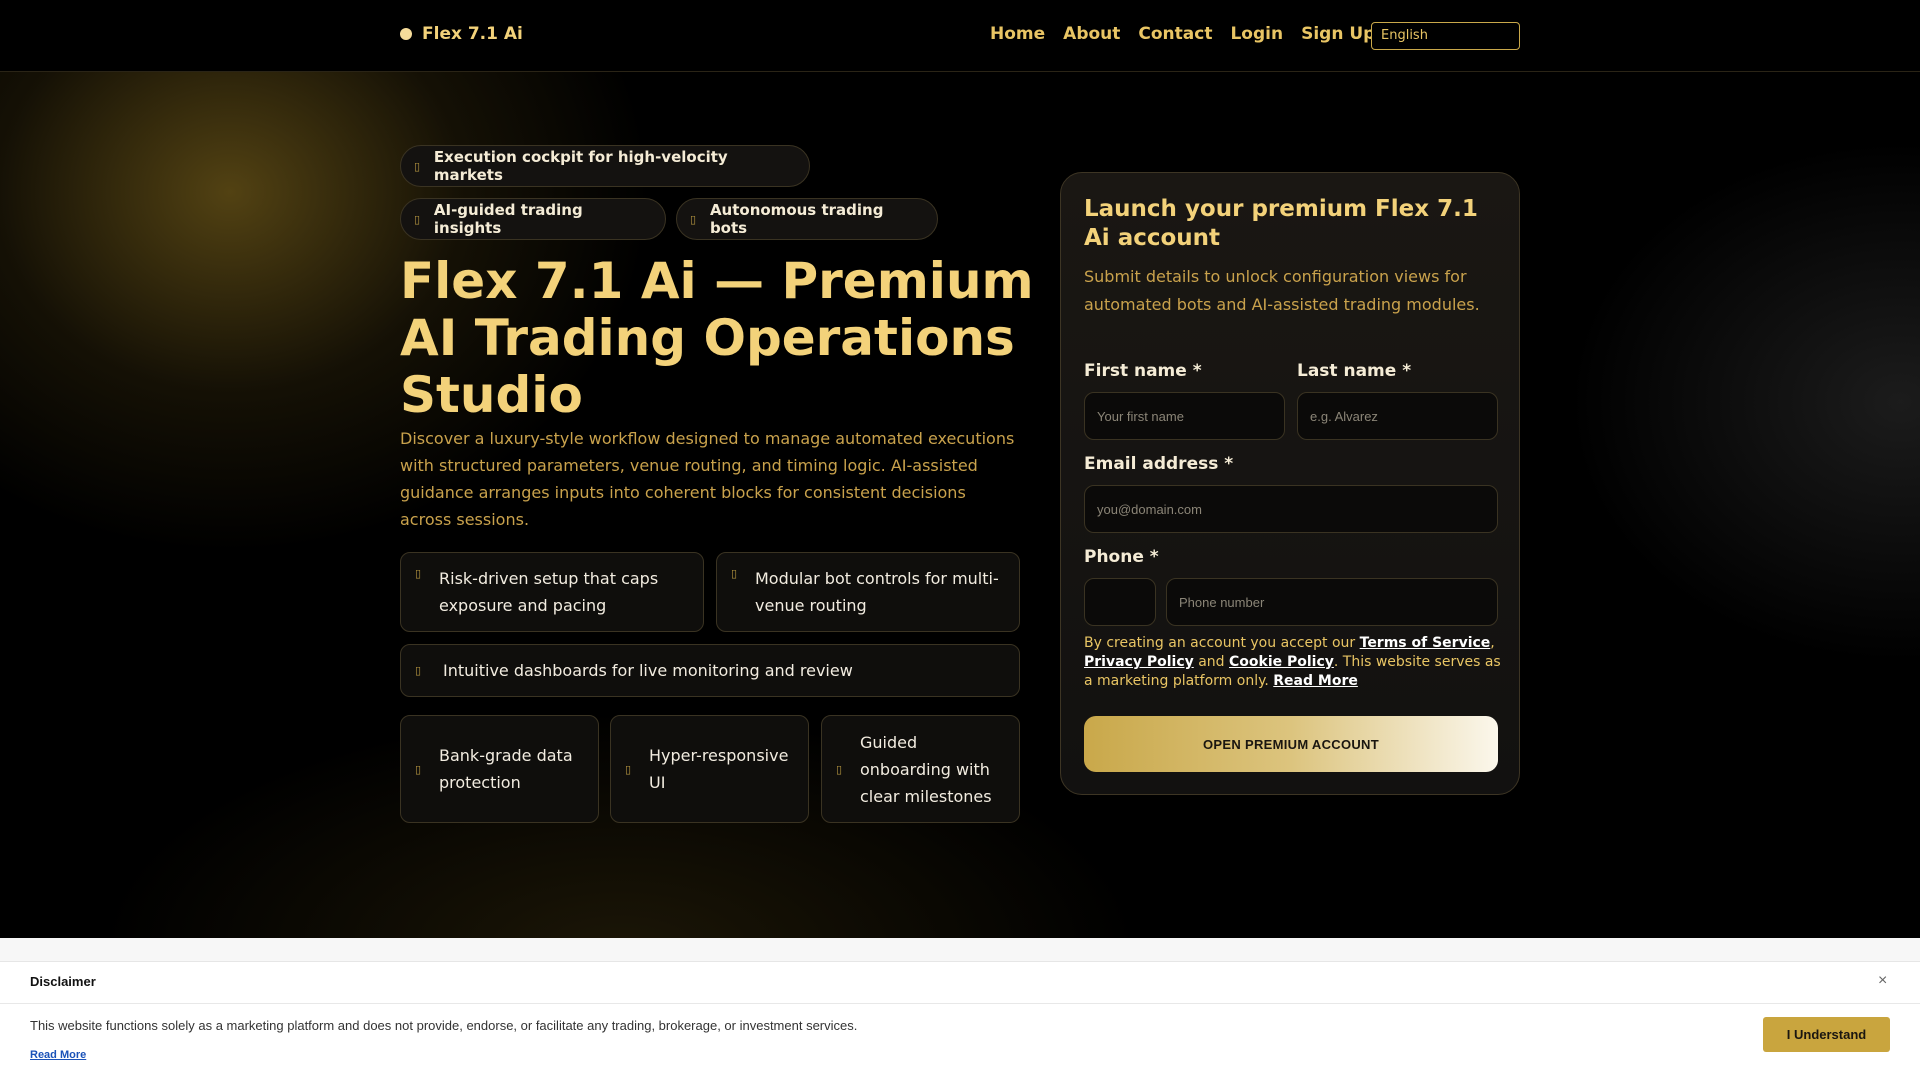 The width and height of the screenshot is (1920, 1080). What do you see at coordinates (926, 769) in the screenshot?
I see `highlight-text: Guided onboarding with clear milestones` at bounding box center [926, 769].